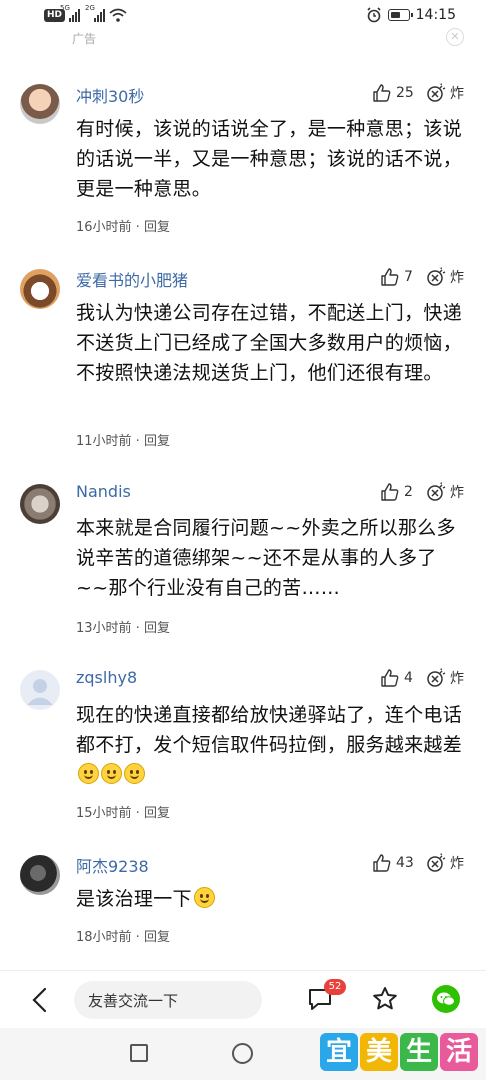 The height and width of the screenshot is (1080, 486). I want to click on comment-meta: 15小时前 · 回复, so click(123, 811).